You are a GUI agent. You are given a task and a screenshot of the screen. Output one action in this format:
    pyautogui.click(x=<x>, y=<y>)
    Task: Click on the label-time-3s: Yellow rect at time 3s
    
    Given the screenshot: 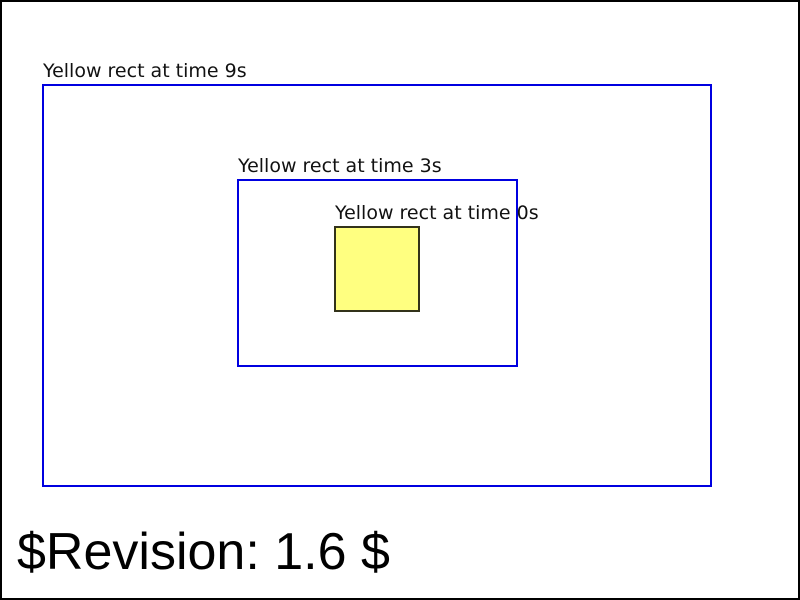 What is the action you would take?
    pyautogui.click(x=340, y=166)
    